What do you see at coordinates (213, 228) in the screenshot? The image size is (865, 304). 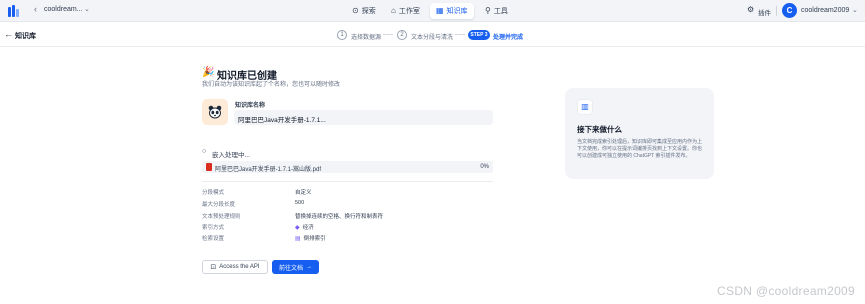 I see `info-key-index-mode: 索引方式` at bounding box center [213, 228].